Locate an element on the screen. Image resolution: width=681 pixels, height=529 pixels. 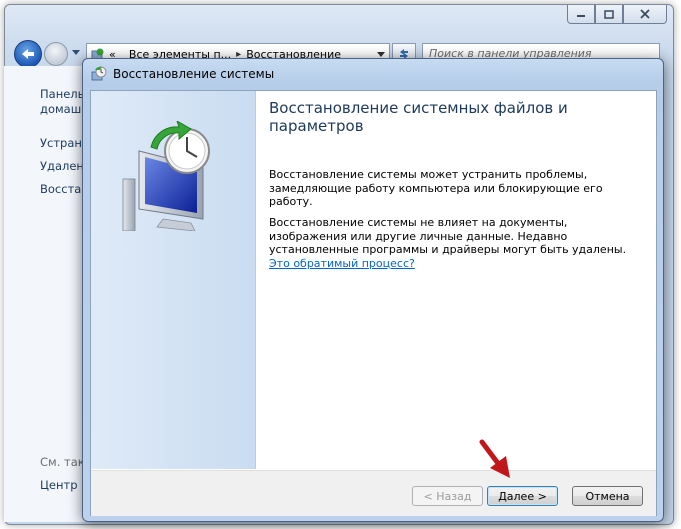
side-item-remove: Удален is located at coordinates (62, 166).